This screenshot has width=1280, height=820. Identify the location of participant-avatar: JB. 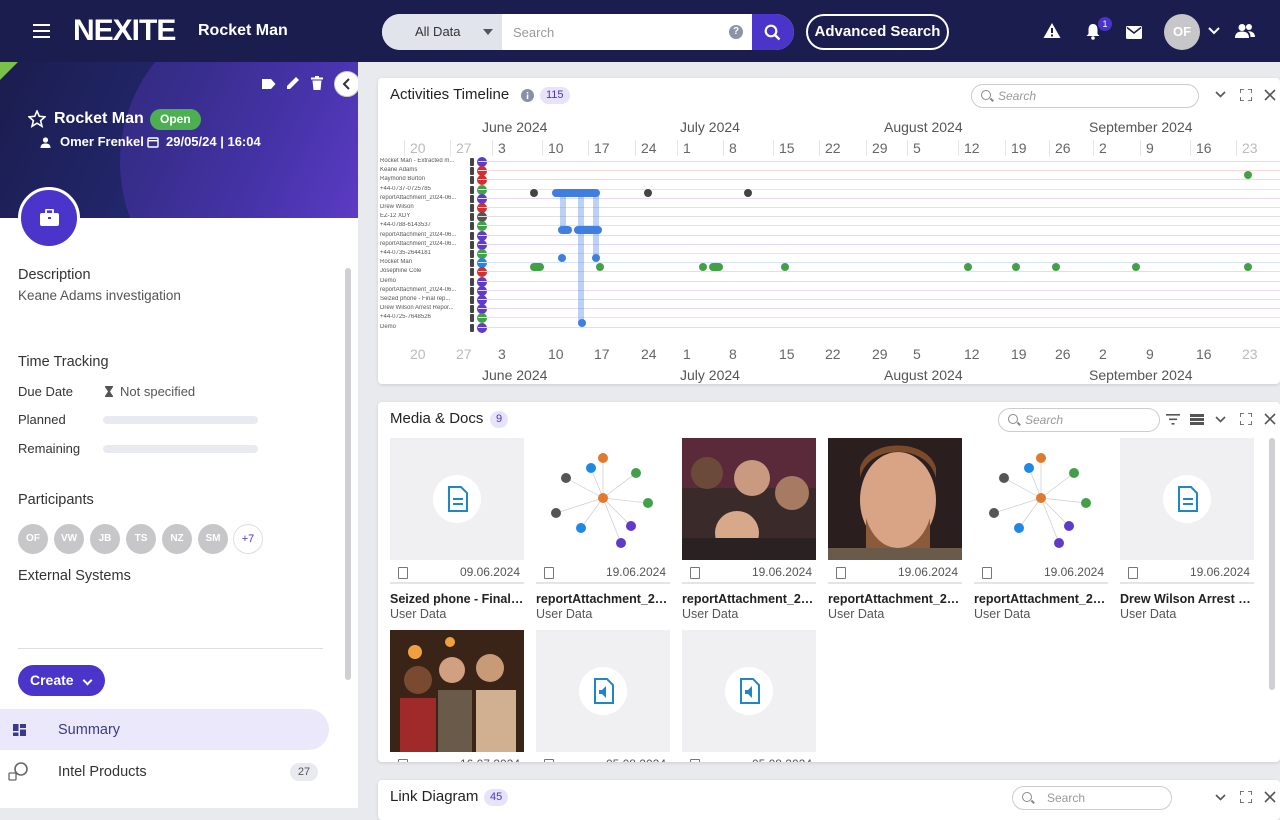
(105, 539).